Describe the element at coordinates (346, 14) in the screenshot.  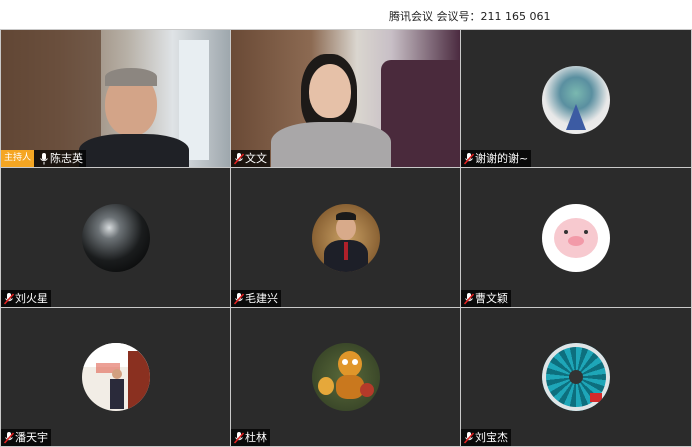
I see `title-bar: 腾讯会议 会议号：211 165 061` at that location.